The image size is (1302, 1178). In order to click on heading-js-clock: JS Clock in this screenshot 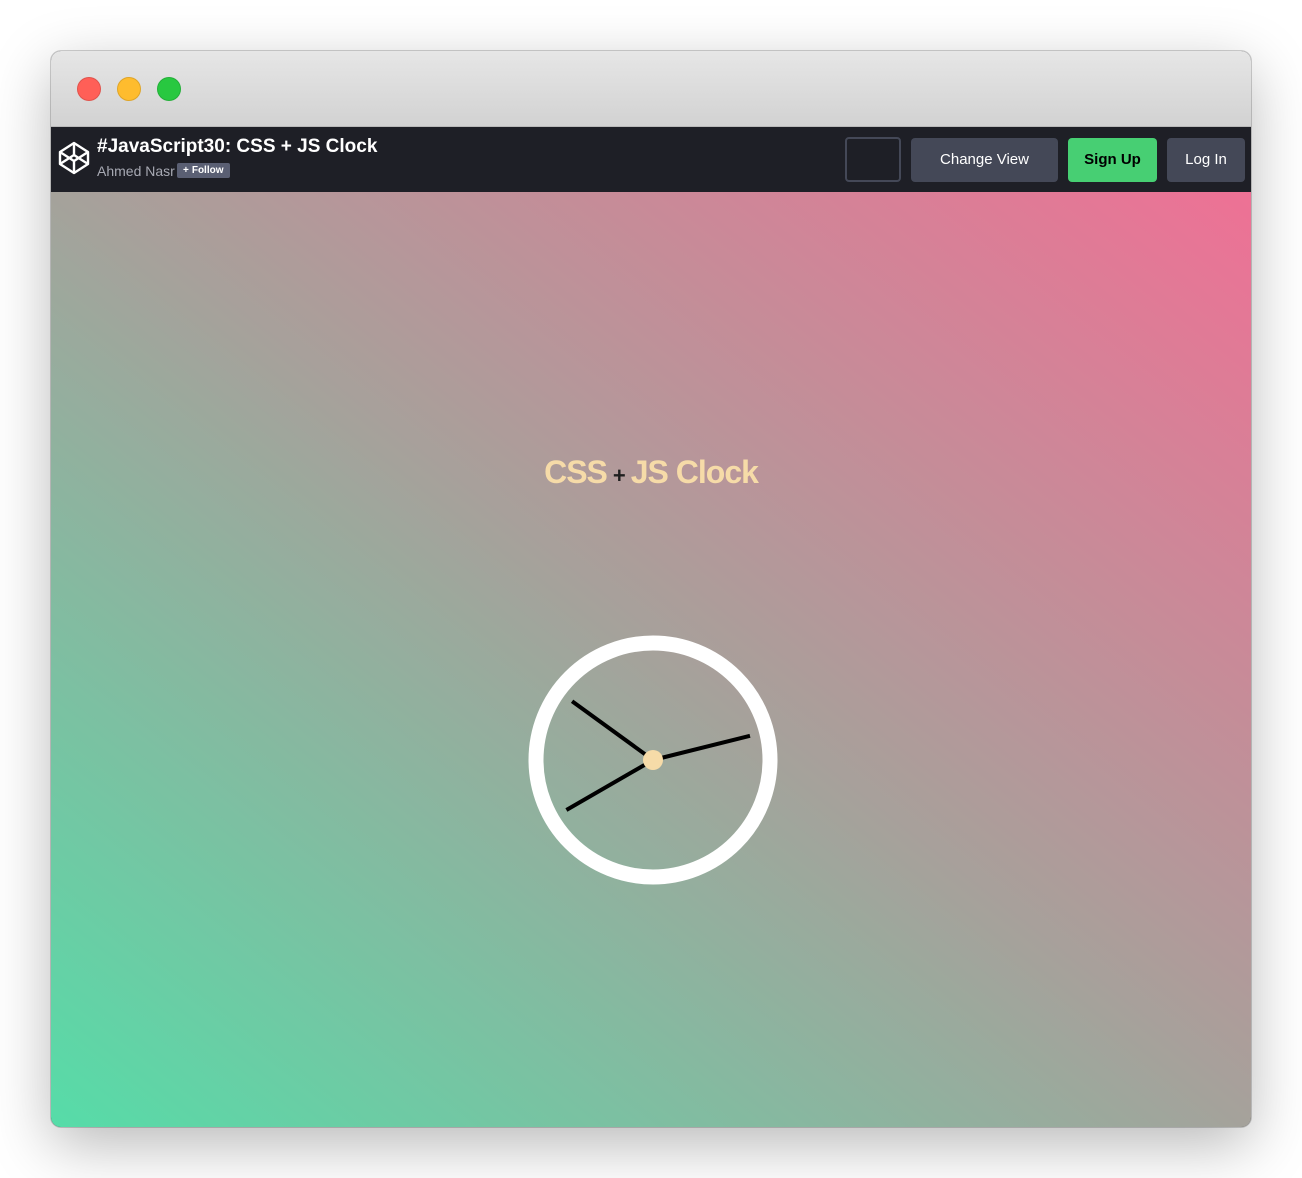, I will do `click(694, 472)`.